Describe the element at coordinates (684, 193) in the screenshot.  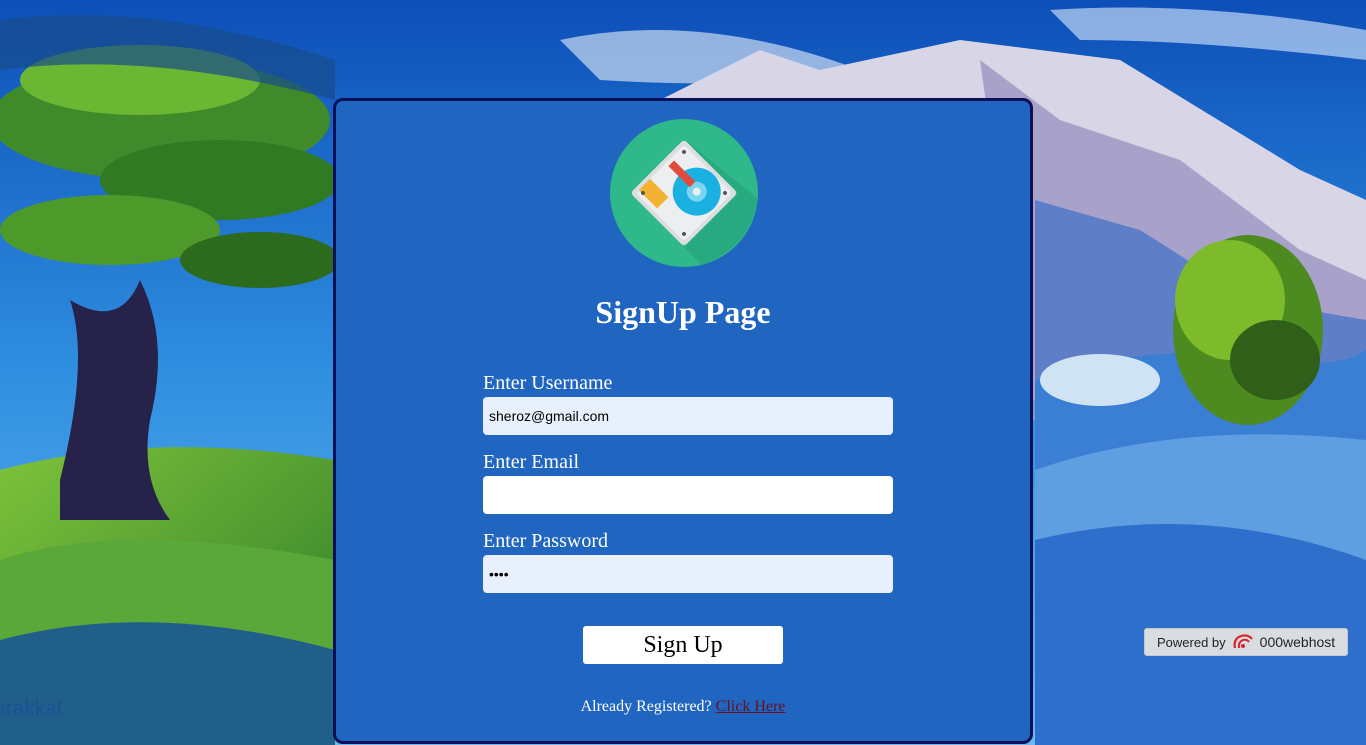
I see `hard-drive-icon` at that location.